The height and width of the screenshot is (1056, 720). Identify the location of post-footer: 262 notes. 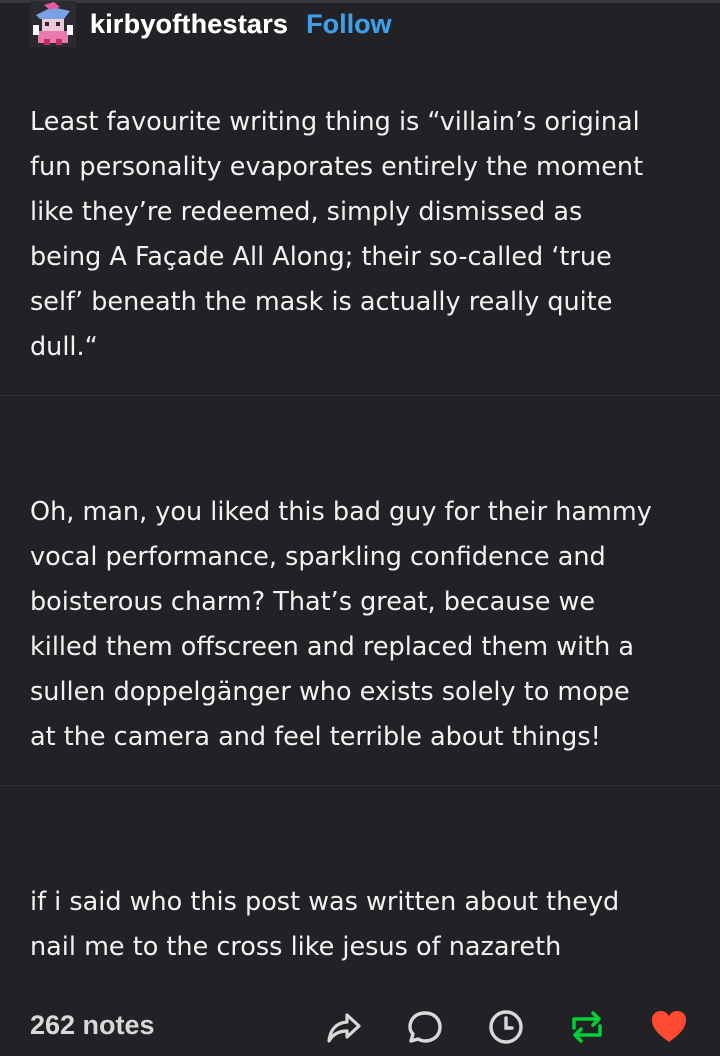
(360, 1028).